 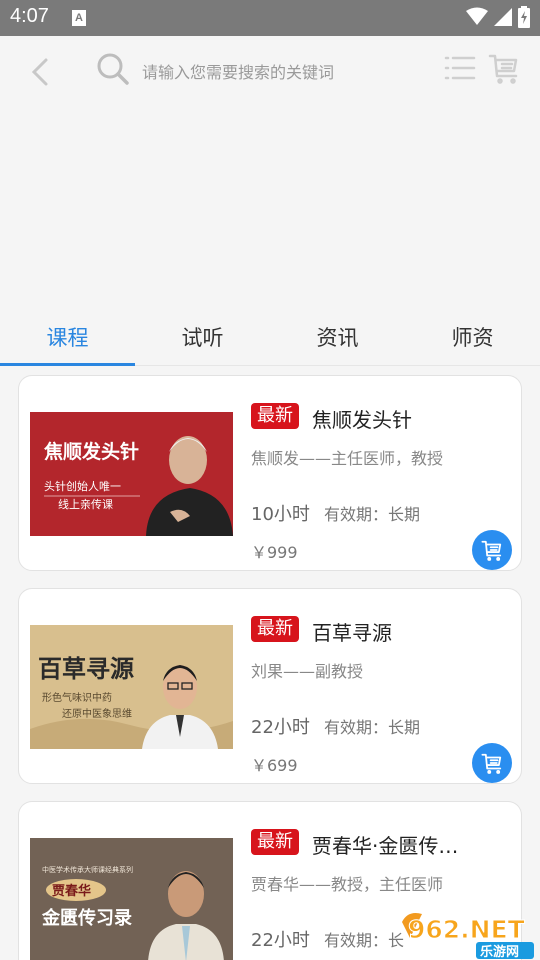 I want to click on course-thumbnail: 中医学术传承大师课经典系列 贾春华 金匮传习录, so click(x=131, y=899).